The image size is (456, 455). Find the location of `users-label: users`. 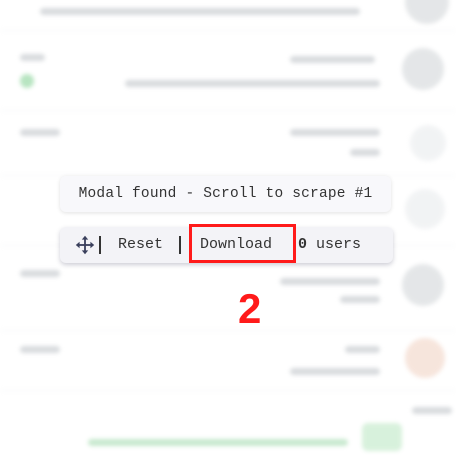

users-label: users is located at coordinates (339, 244).